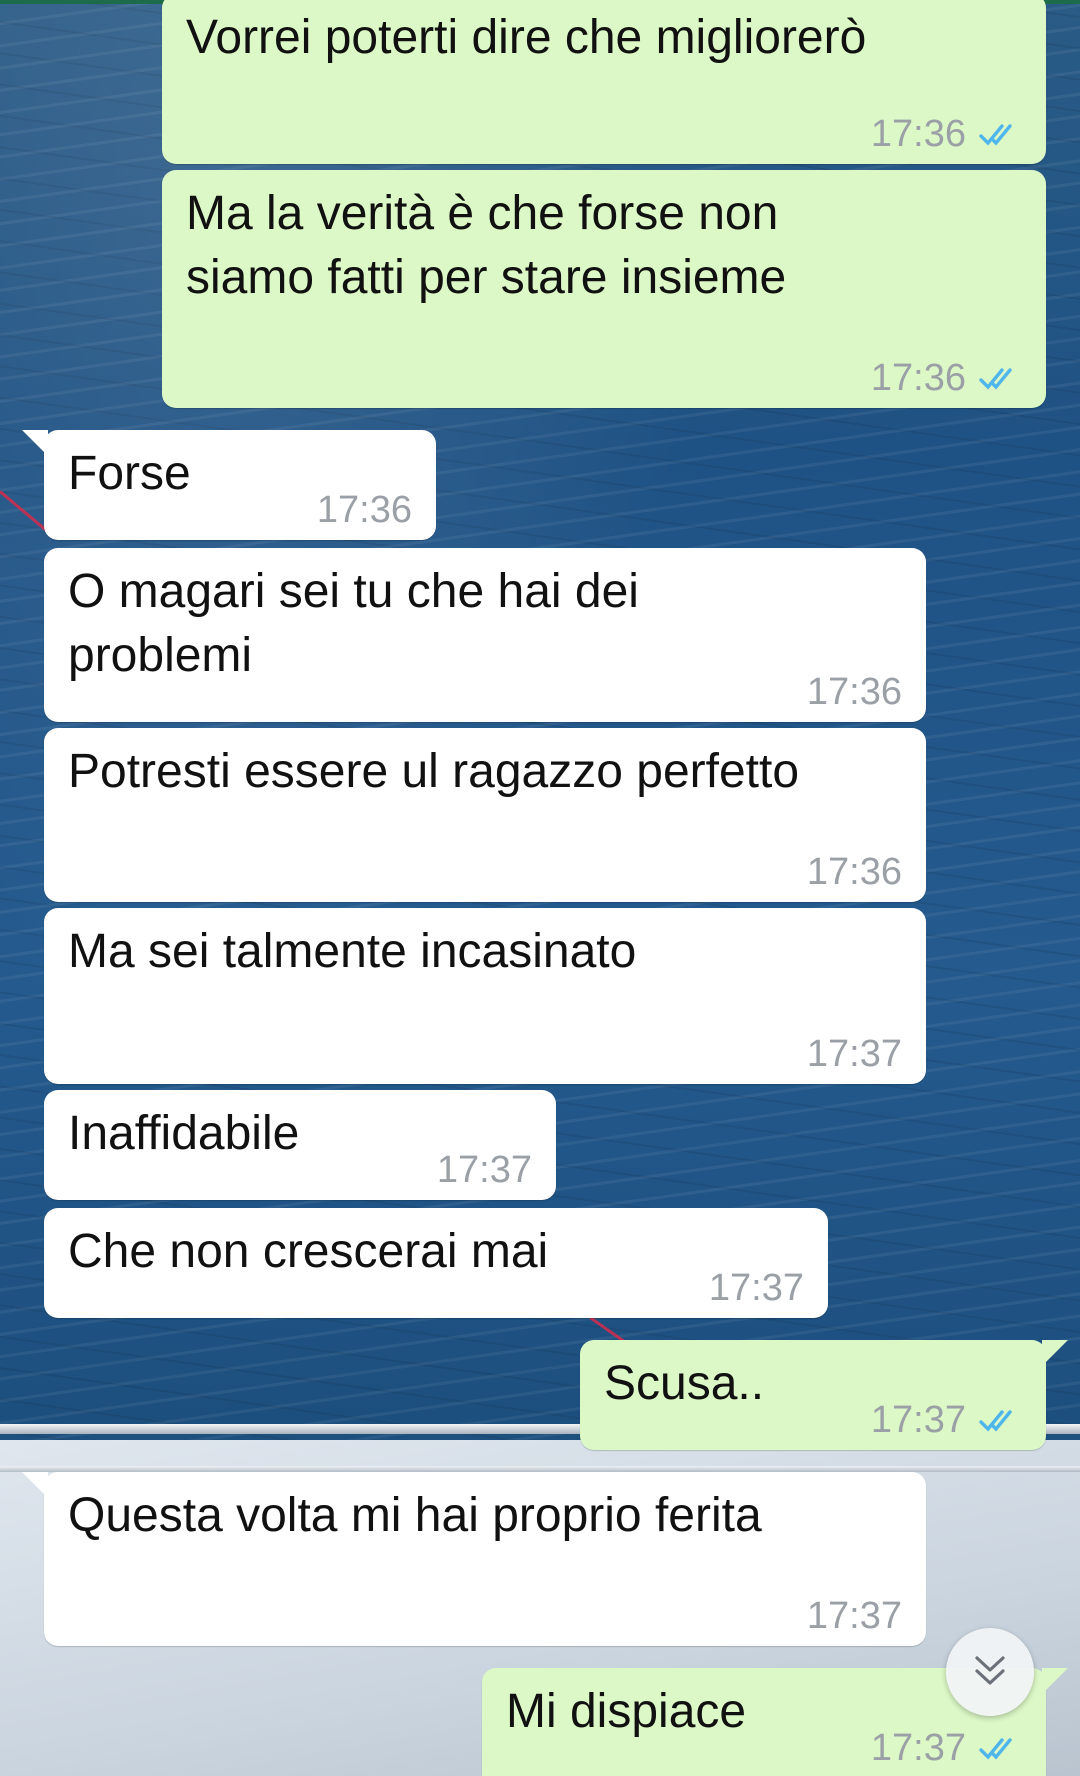 Image resolution: width=1080 pixels, height=1776 pixels. Describe the element at coordinates (229, 485) in the screenshot. I see `message-bubble-incoming: Forse 17:36` at that location.